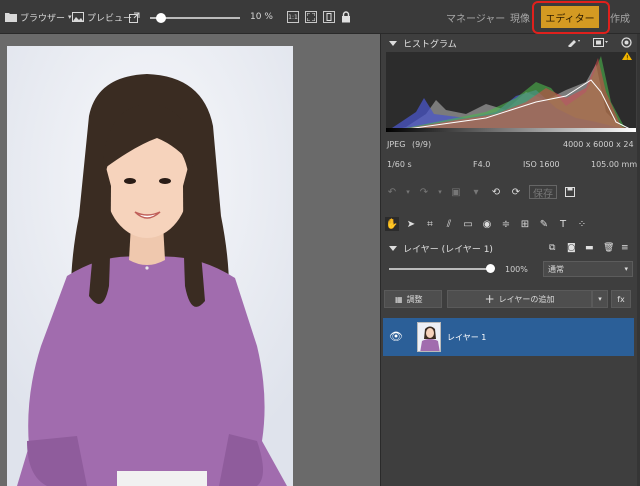 The width and height of the screenshot is (640, 486). What do you see at coordinates (588, 269) in the screenshot?
I see `blend-mode-select: 通常 ▾` at bounding box center [588, 269].